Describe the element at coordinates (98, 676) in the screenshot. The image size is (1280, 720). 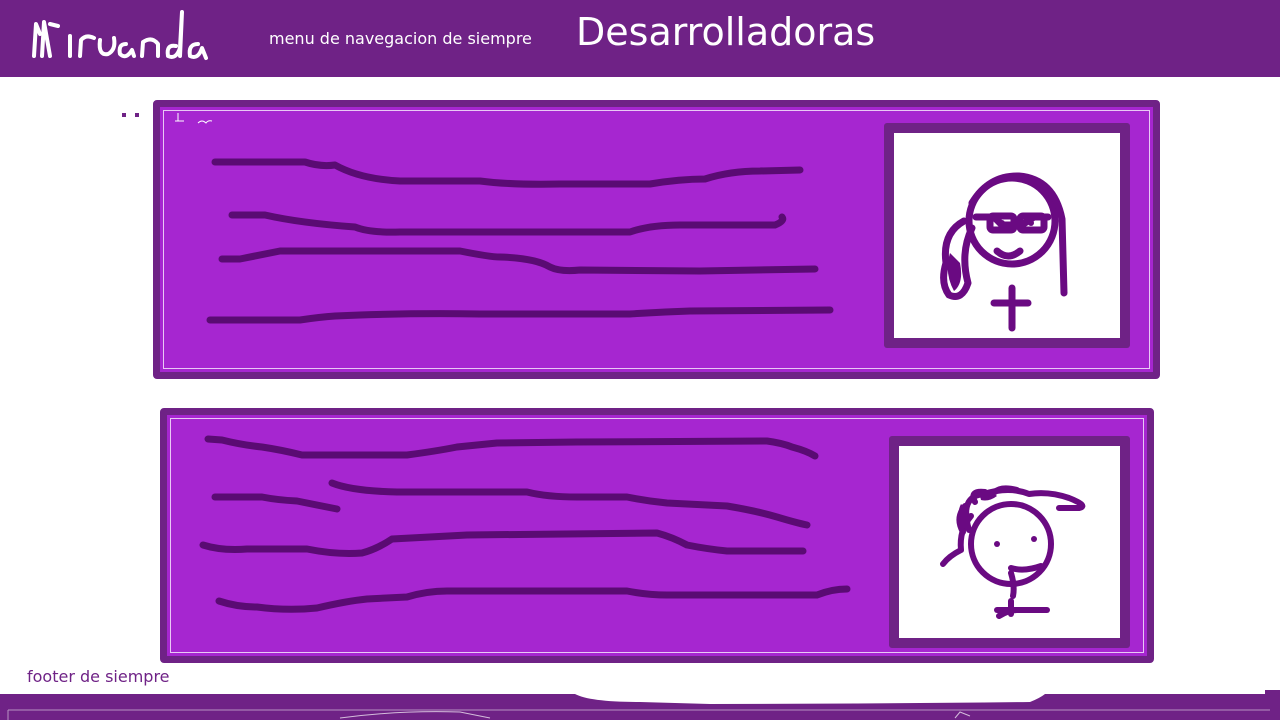
I see `footer-text: footer de siempre` at that location.